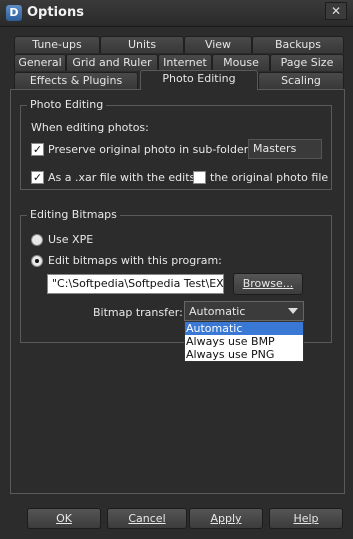 The image size is (353, 539). Describe the element at coordinates (90, 127) in the screenshot. I see `when-editing-label: When editing photos:` at that location.